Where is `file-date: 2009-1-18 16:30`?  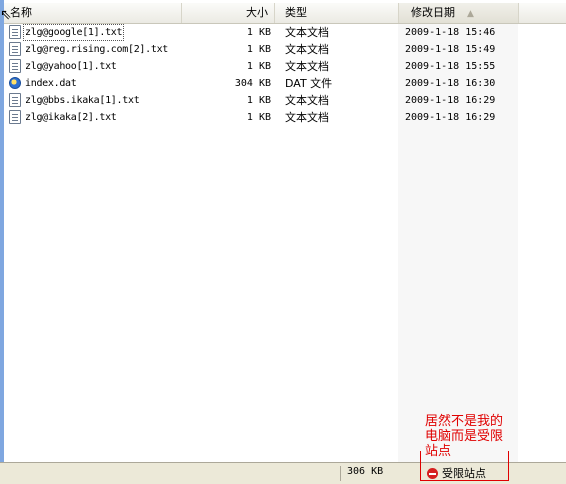
file-date: 2009-1-18 16:30 is located at coordinates (450, 83).